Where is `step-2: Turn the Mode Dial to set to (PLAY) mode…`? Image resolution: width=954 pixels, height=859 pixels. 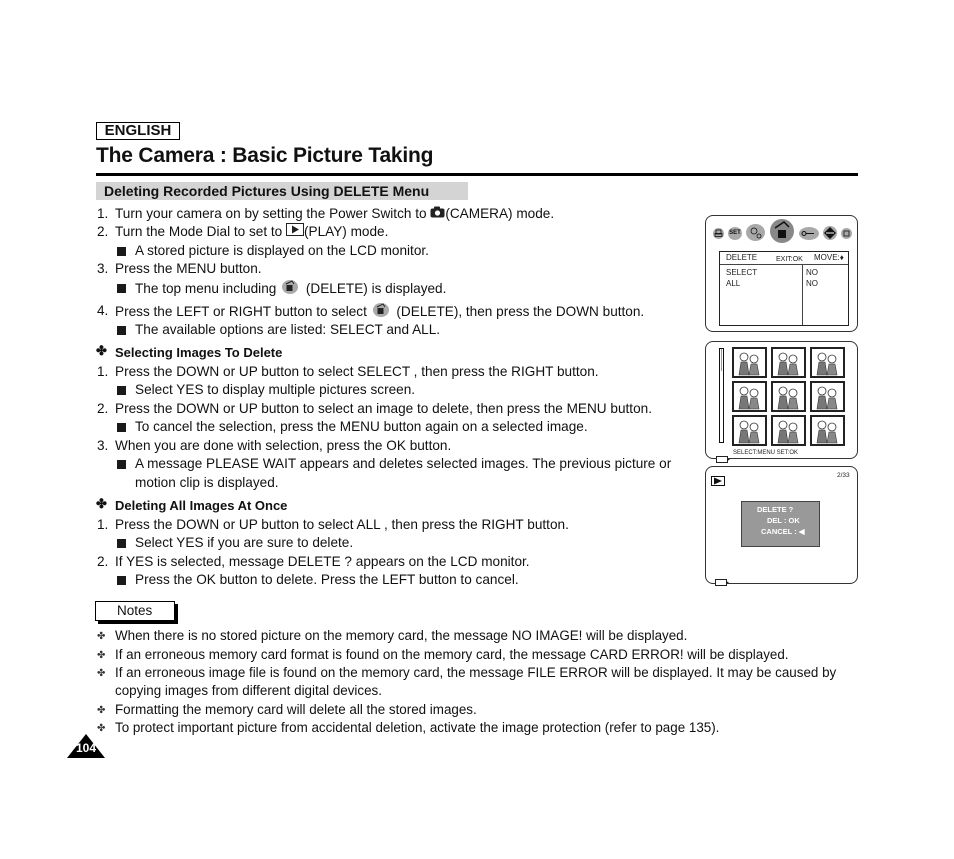
step-2: Turn the Mode Dial to set to (PLAY) mode… is located at coordinates (251, 232).